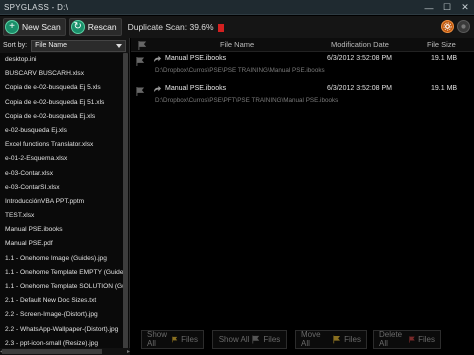 The width and height of the screenshot is (474, 355). Describe the element at coordinates (391, 339) in the screenshot. I see `delete-all-label: Delete All` at that location.